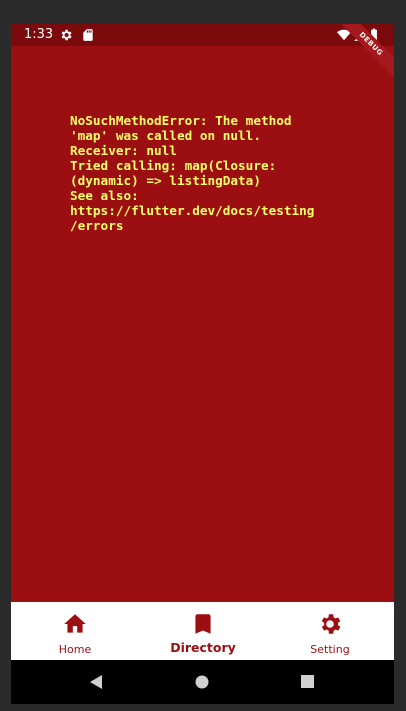  I want to click on nav-label-setting: Setting, so click(330, 649).